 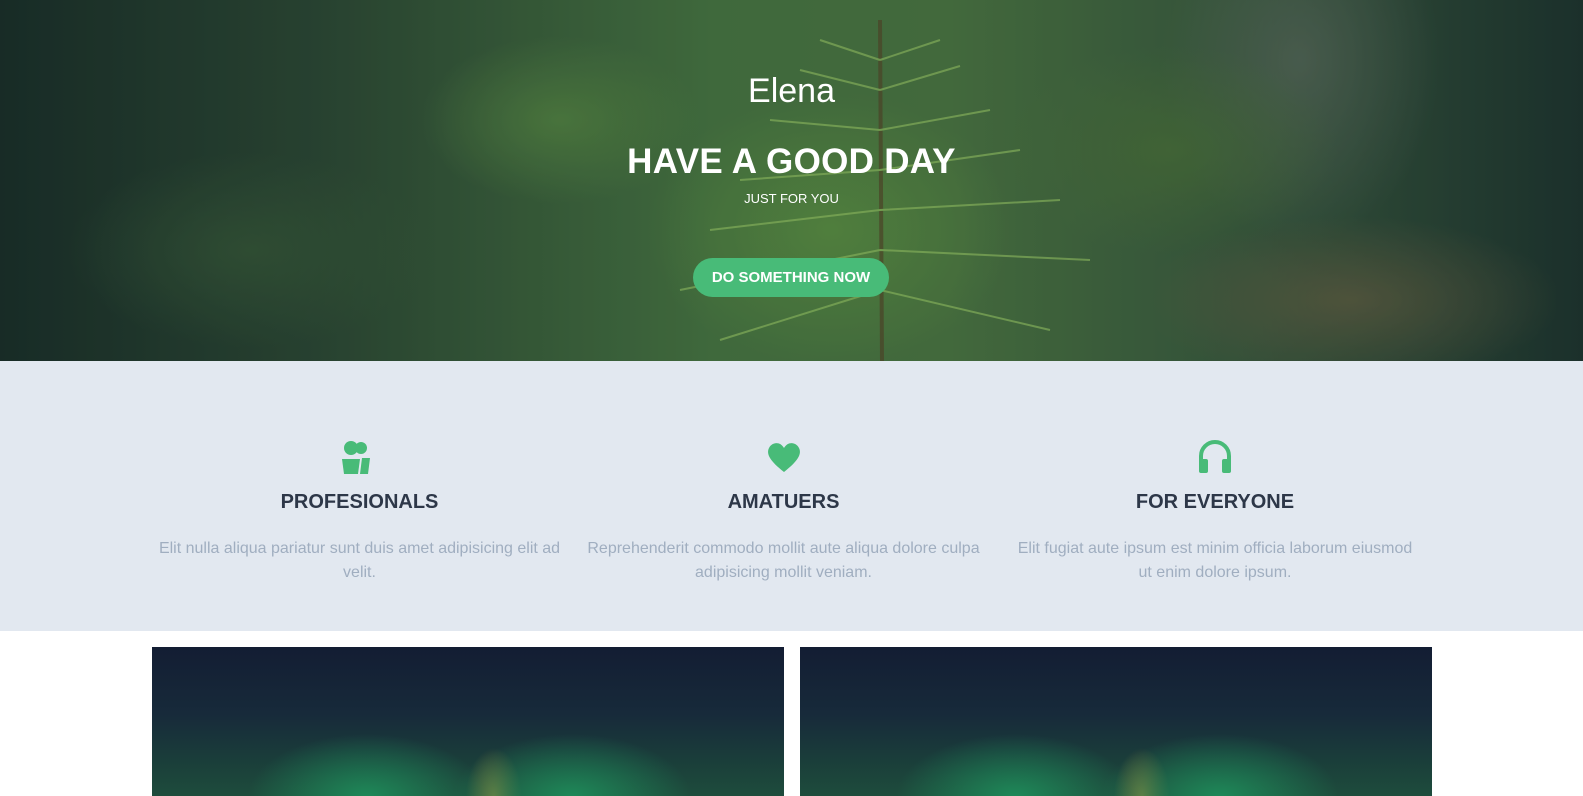 What do you see at coordinates (783, 502) in the screenshot?
I see `feature-title: AMATUERS` at bounding box center [783, 502].